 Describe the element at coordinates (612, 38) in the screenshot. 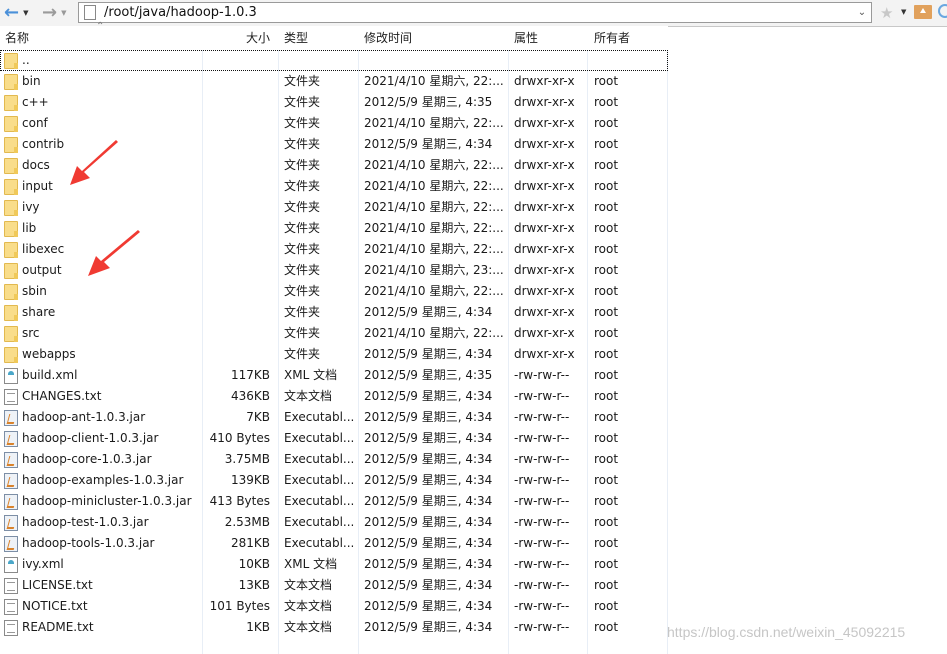

I see `column-header-owner: 所有者` at that location.